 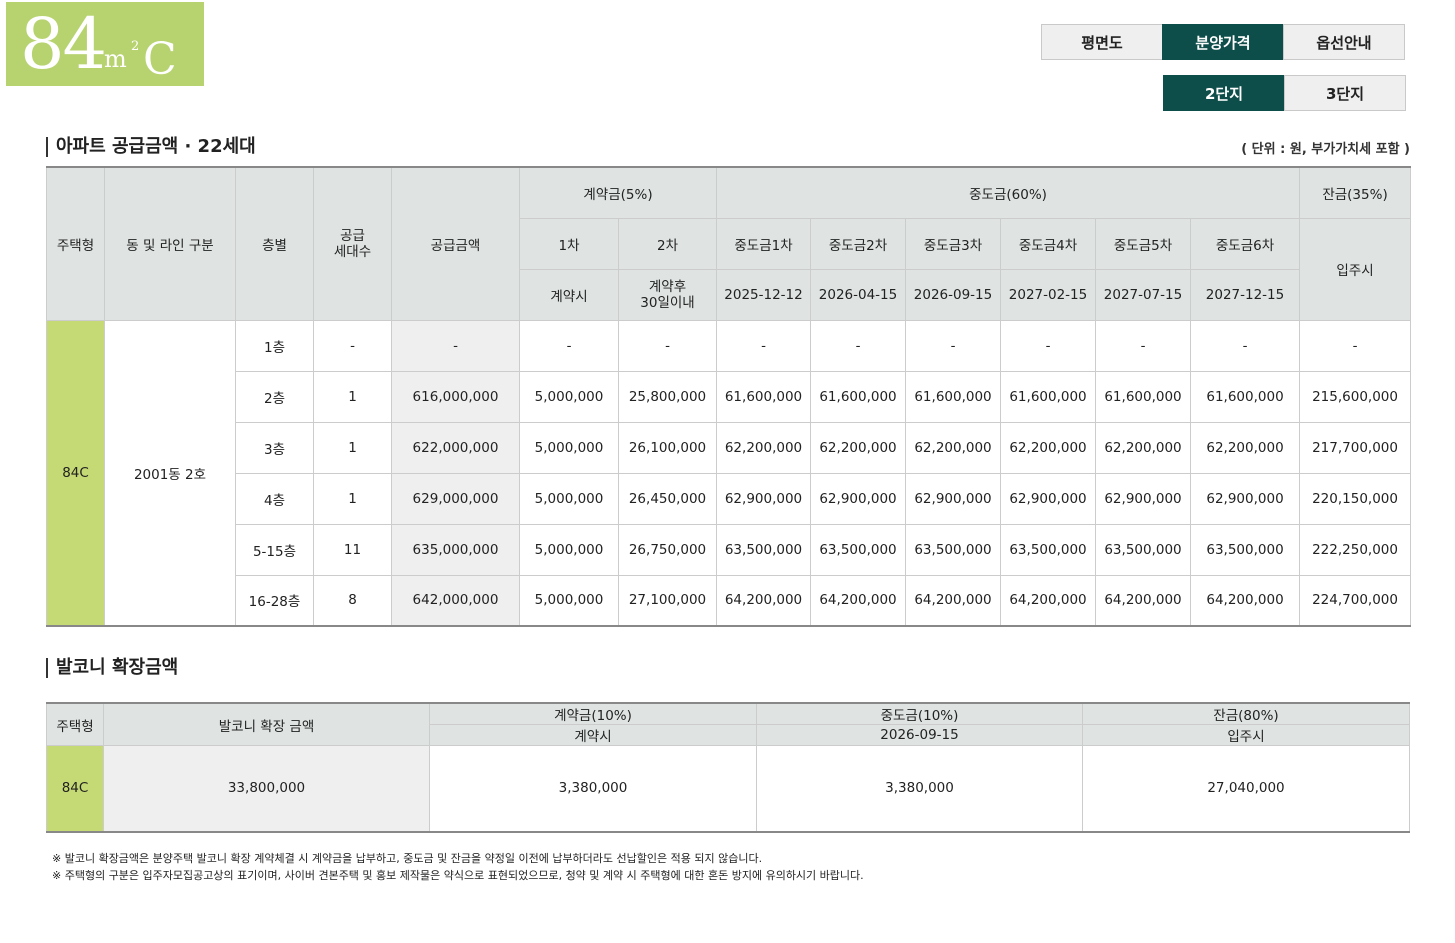 I want to click on badge-area-number: 84, so click(x=63, y=44).